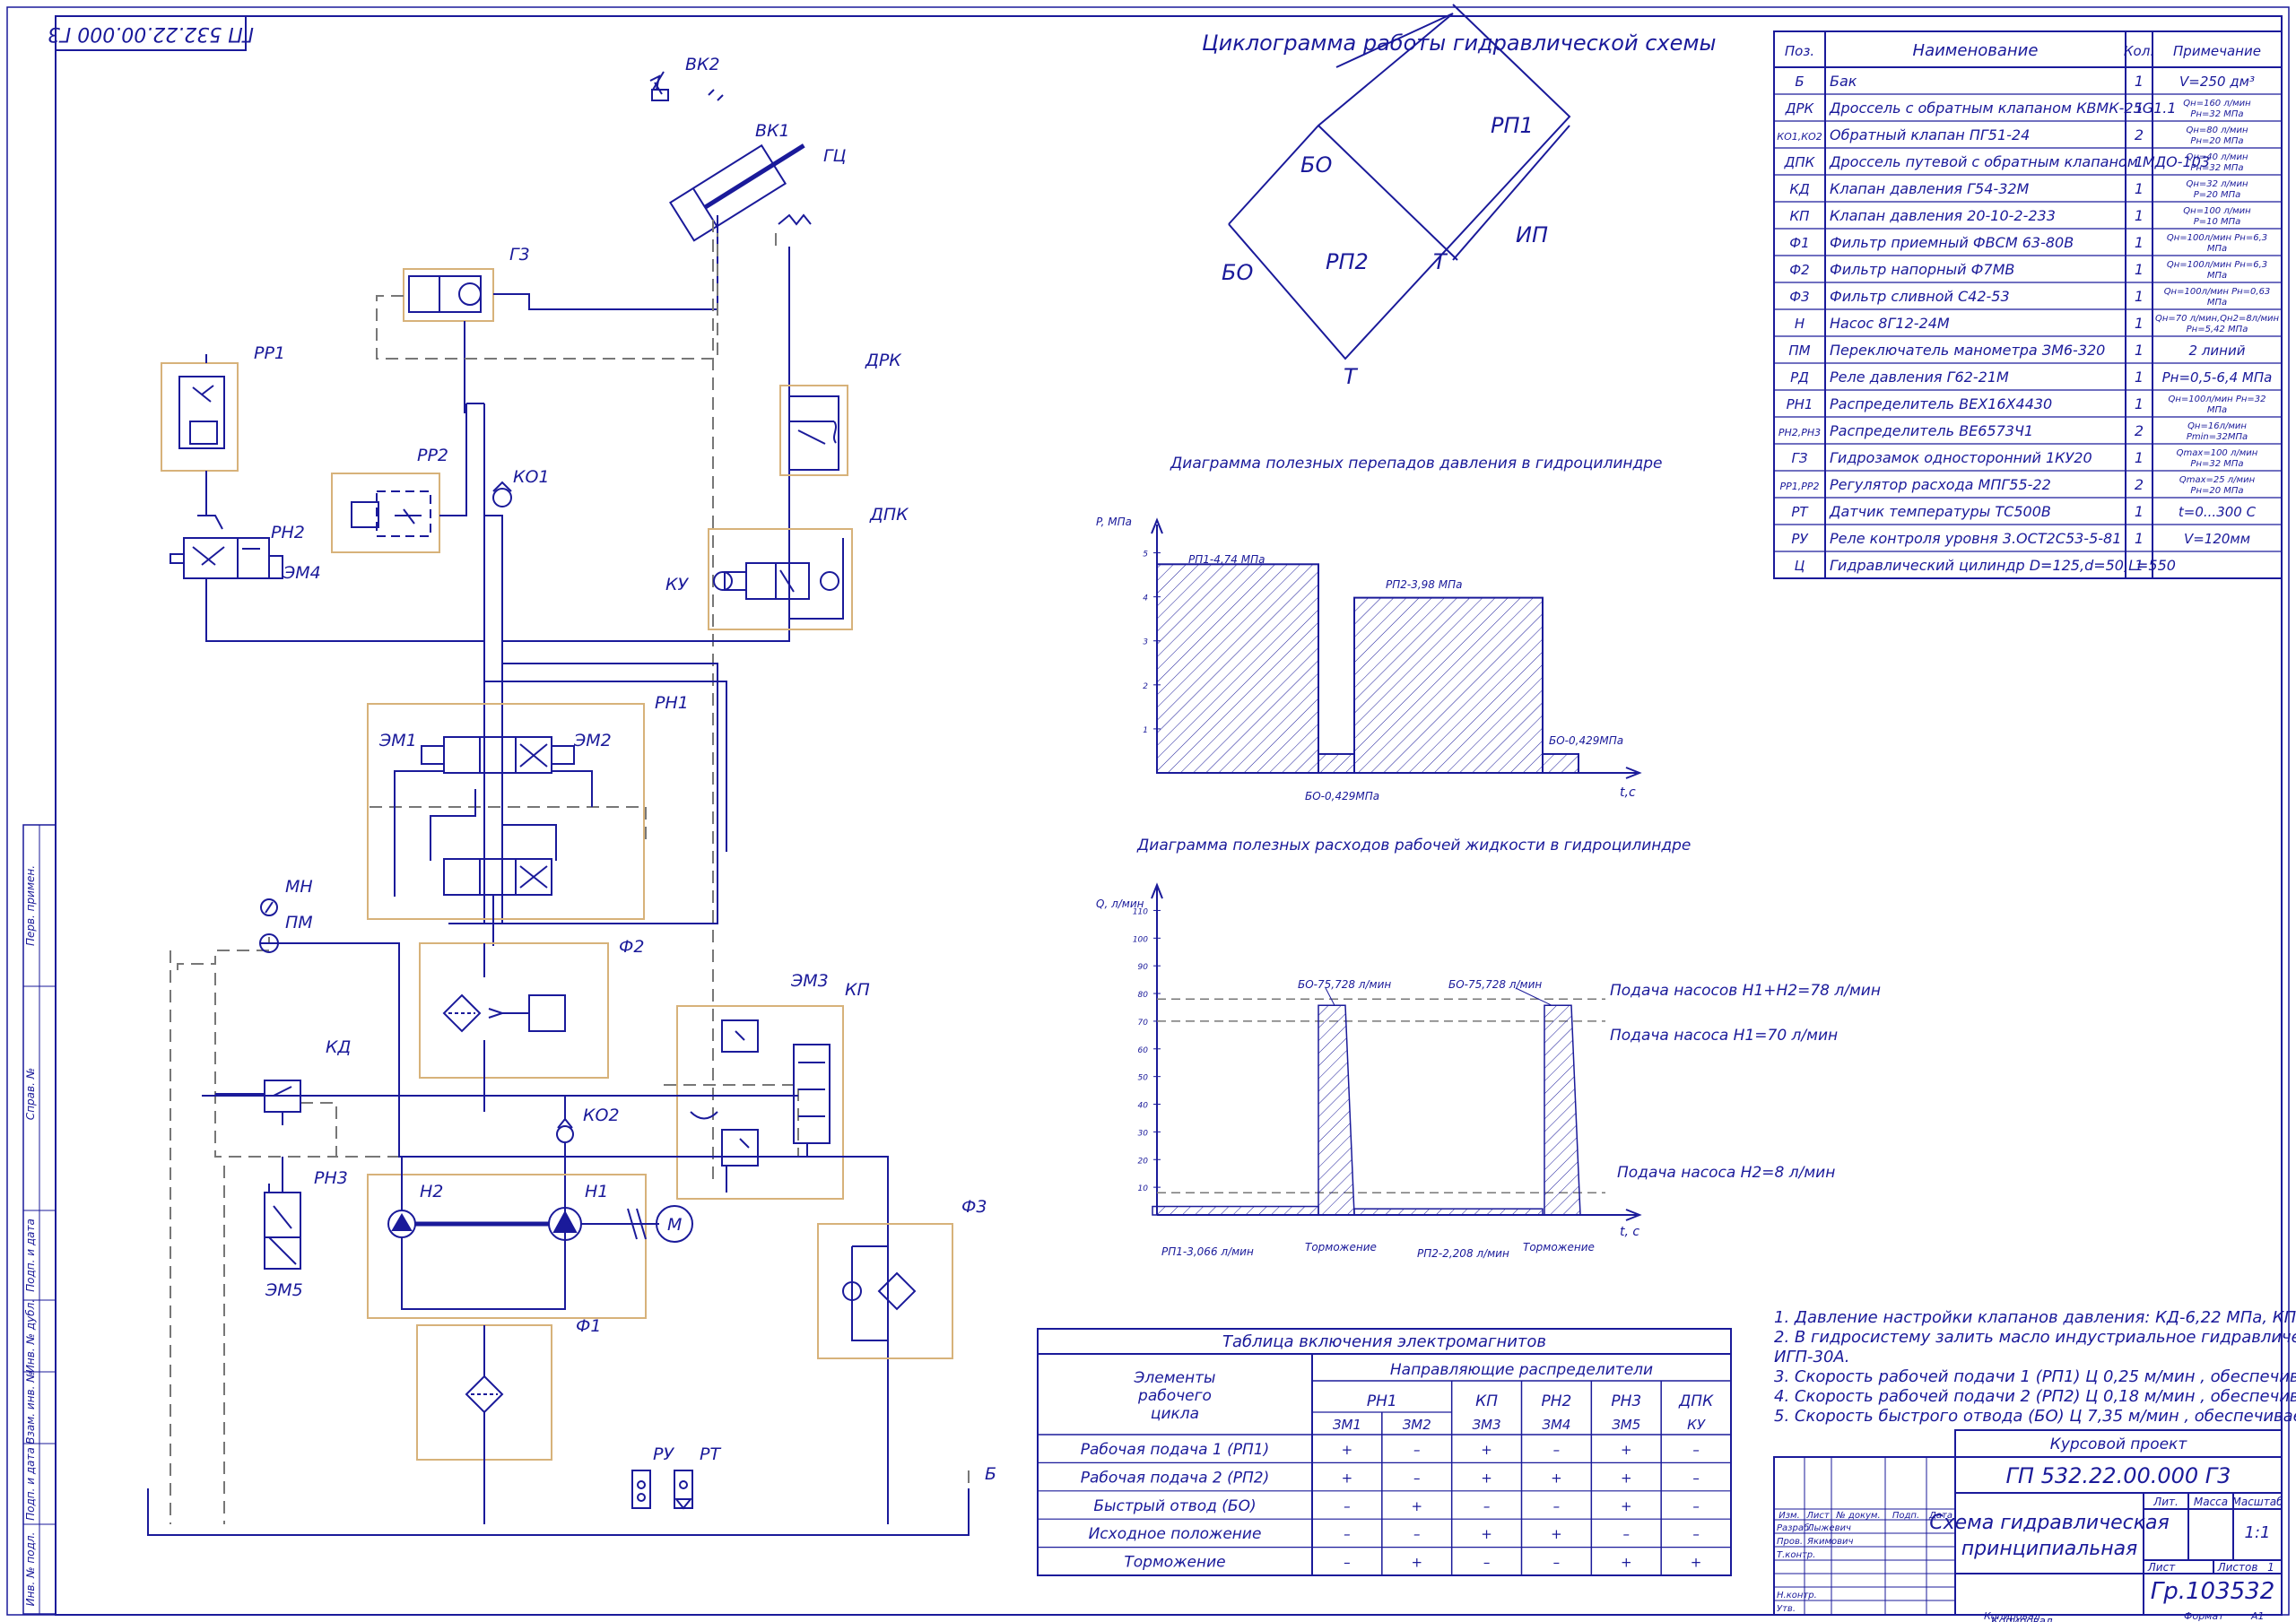 Image resolution: width=2296 pixels, height=1622 pixels. What do you see at coordinates (2216, 141) in the screenshot?
I see `parts-cell-note: Рн=20 МПа` at bounding box center [2216, 141].